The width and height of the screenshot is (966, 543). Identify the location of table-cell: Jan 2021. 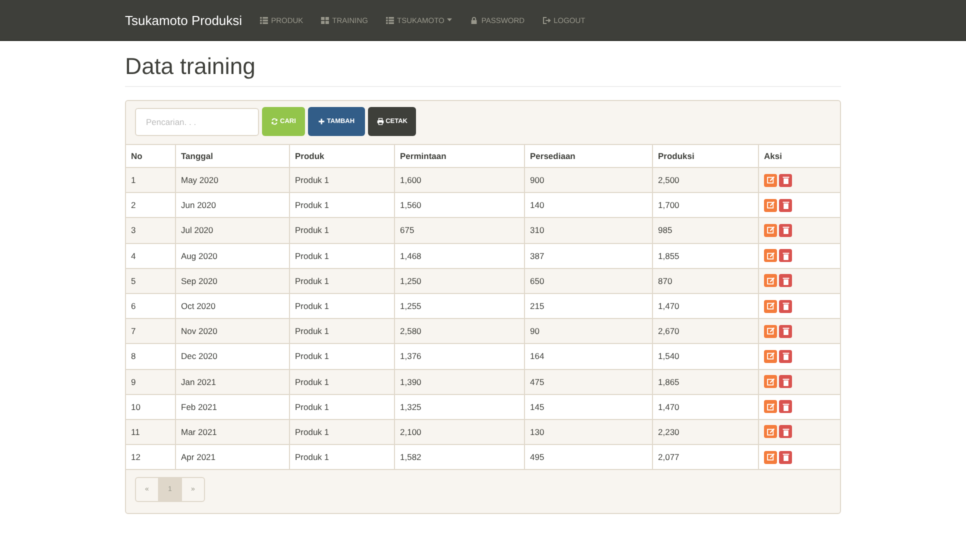
(233, 381).